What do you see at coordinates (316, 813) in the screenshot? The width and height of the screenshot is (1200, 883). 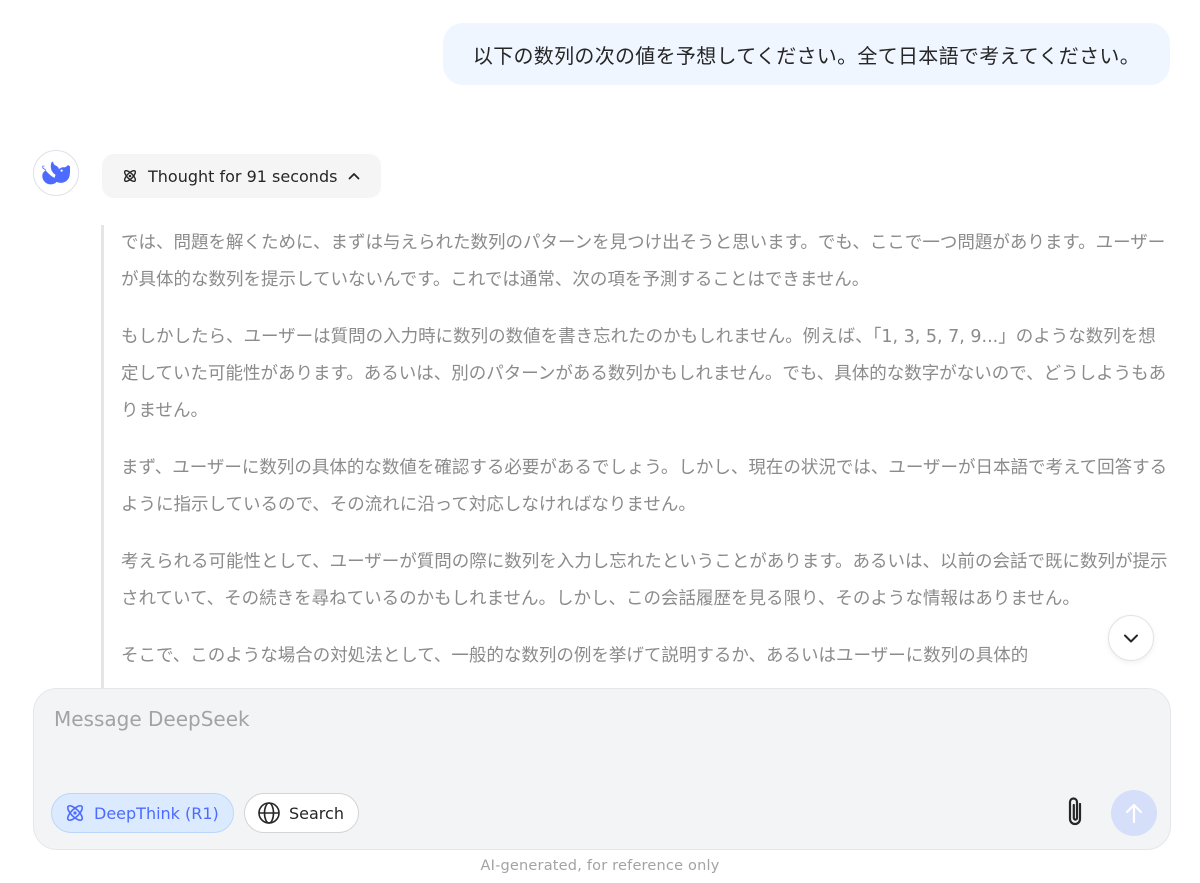 I see `search-label: Search` at bounding box center [316, 813].